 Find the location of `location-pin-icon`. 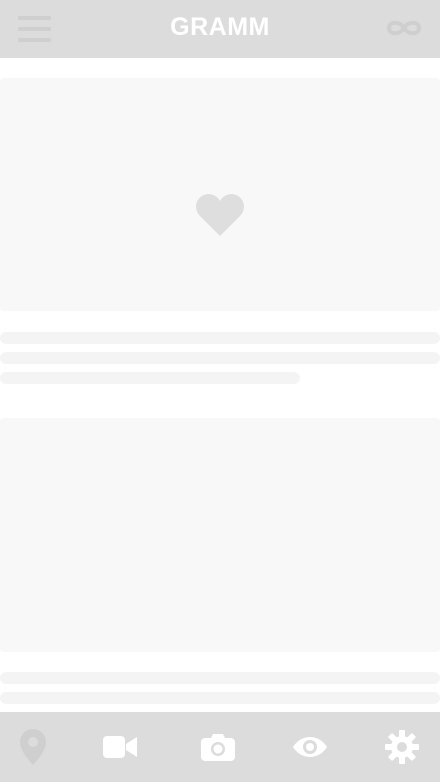

location-pin-icon is located at coordinates (33, 747).